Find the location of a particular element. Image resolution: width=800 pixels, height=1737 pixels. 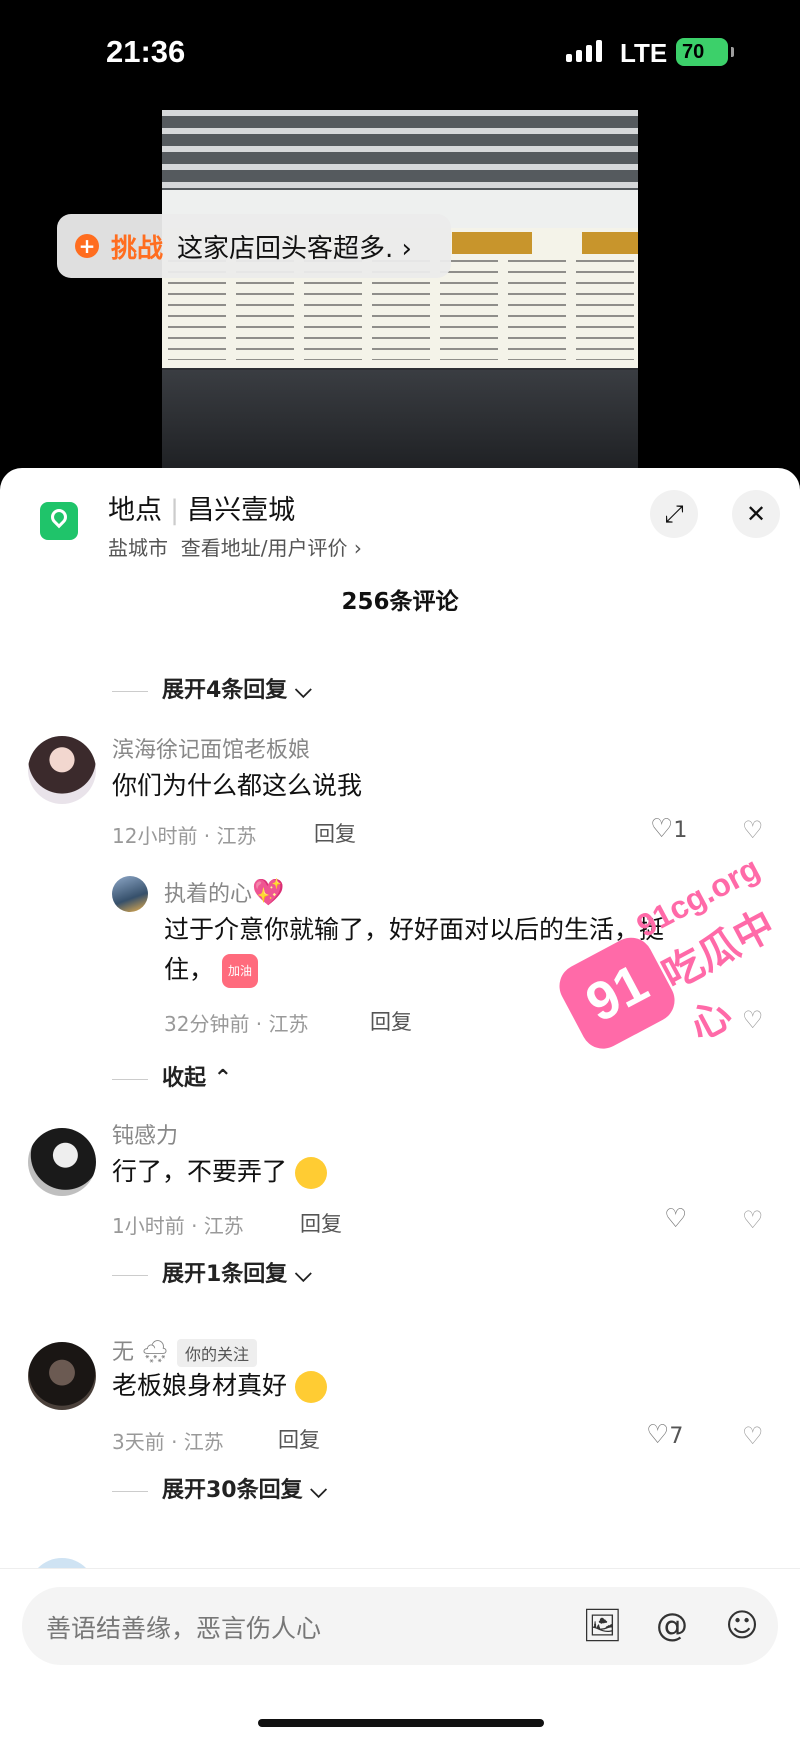

close-icon: ✕ is located at coordinates (756, 514).